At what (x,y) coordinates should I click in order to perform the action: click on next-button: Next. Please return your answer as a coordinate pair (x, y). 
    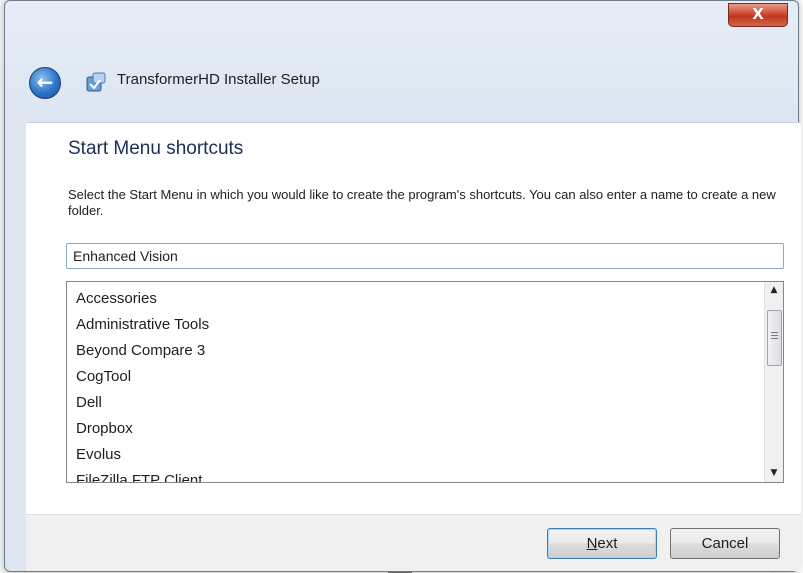
    Looking at the image, I should click on (602, 543).